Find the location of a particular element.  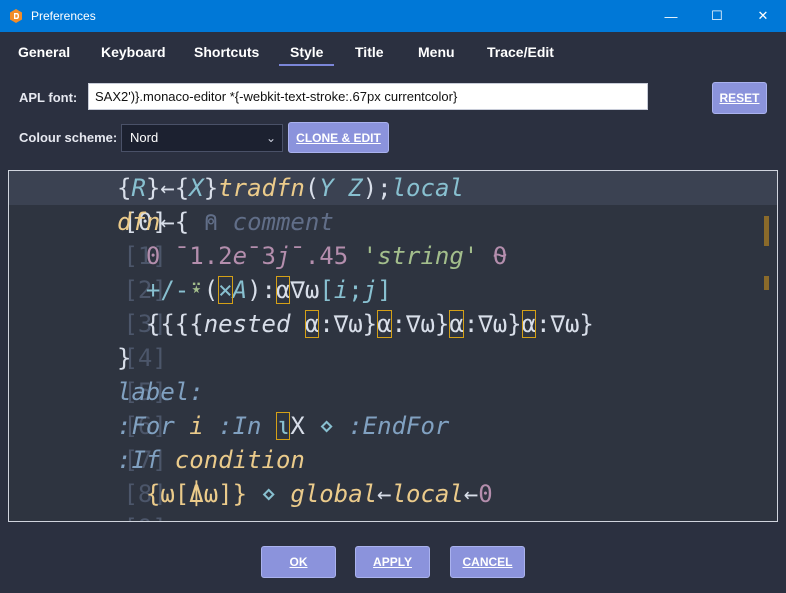

maximize-icon: ☐ is located at coordinates (717, 15).